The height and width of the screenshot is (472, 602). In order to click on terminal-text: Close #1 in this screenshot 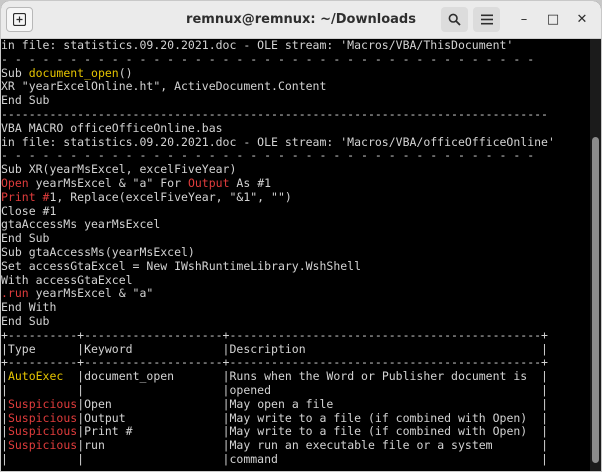, I will do `click(29, 210)`.